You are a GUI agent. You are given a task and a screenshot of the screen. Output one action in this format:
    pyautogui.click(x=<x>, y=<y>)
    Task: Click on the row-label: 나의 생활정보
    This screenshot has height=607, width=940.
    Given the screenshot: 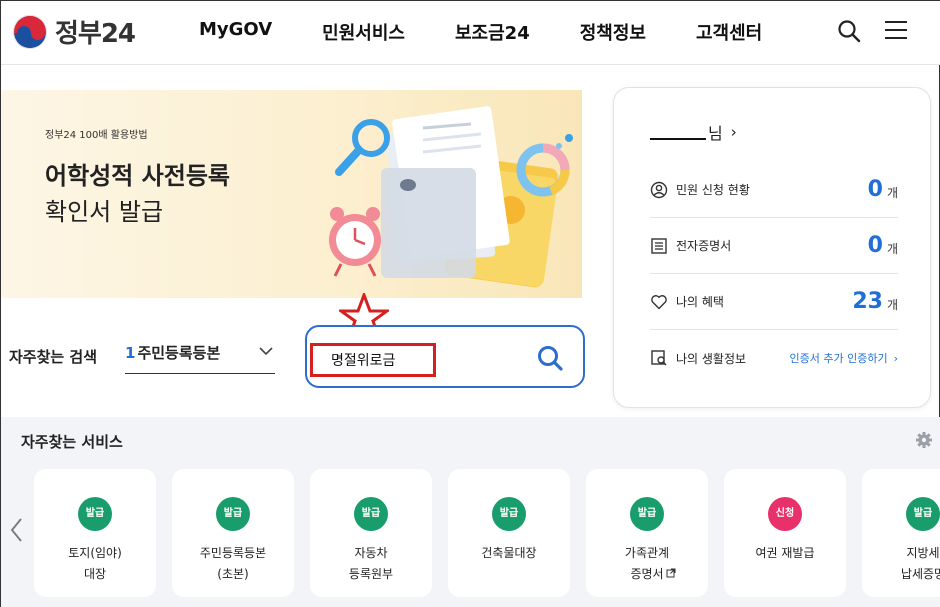 What is the action you would take?
    pyautogui.click(x=711, y=358)
    